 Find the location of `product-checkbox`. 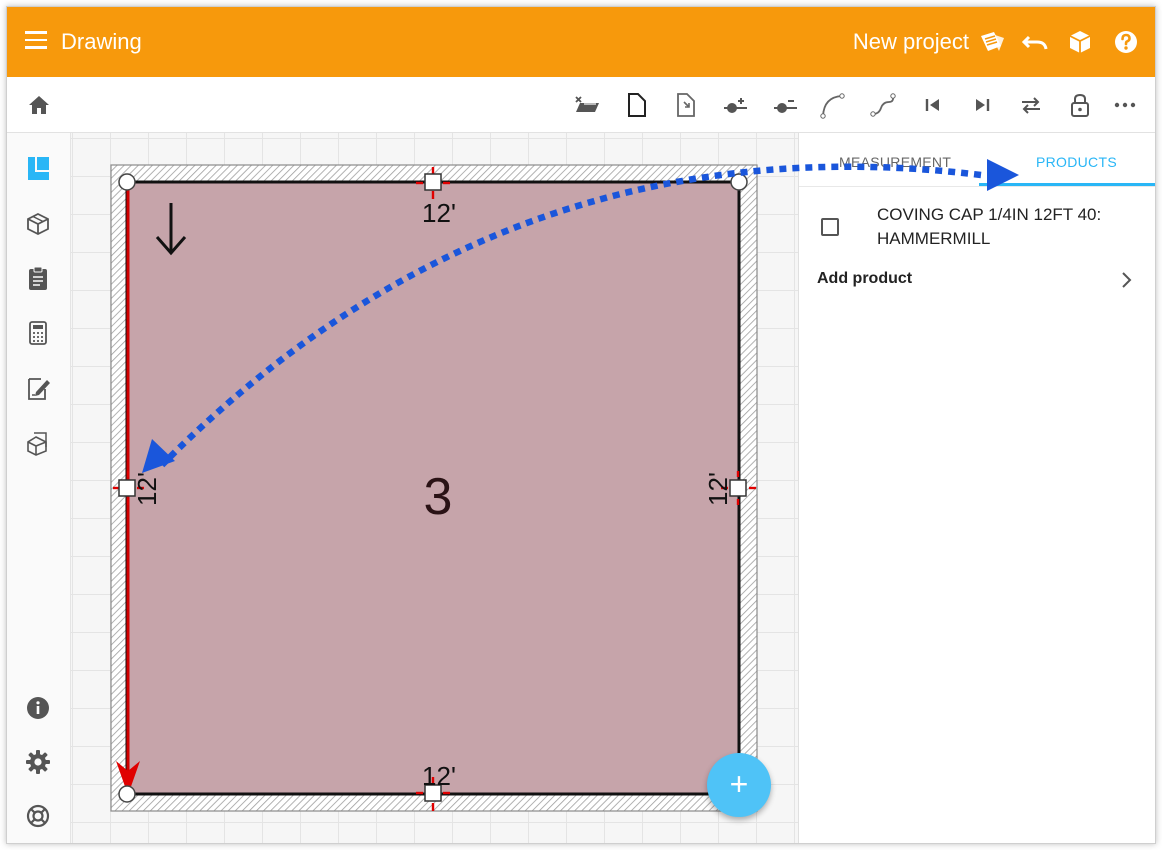

product-checkbox is located at coordinates (830, 227).